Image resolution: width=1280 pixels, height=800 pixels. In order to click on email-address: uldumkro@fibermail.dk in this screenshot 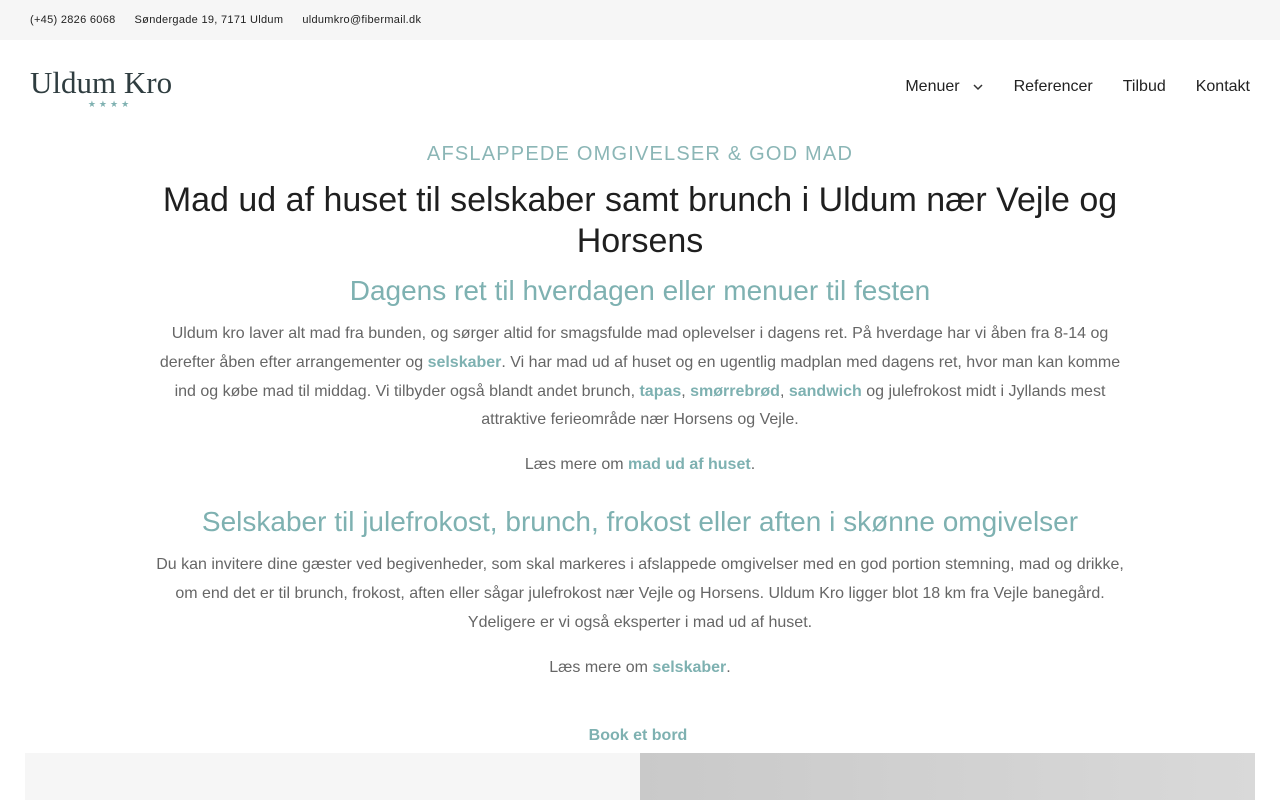, I will do `click(361, 20)`.